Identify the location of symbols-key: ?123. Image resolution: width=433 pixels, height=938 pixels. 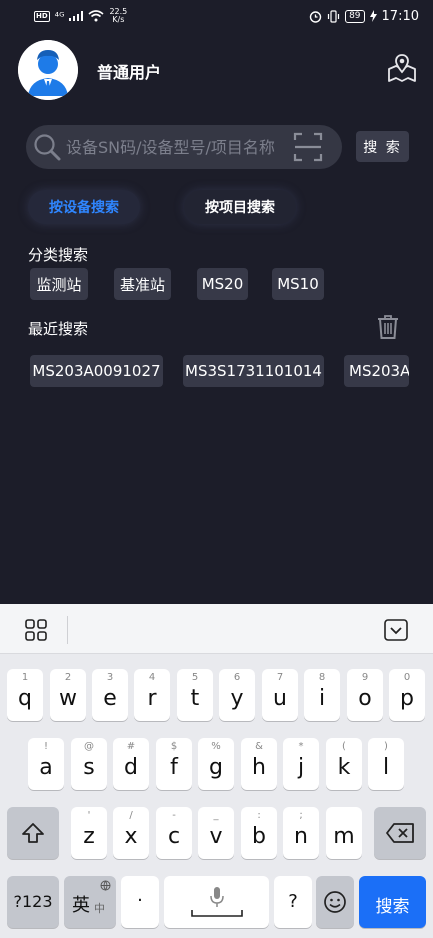
(33, 902).